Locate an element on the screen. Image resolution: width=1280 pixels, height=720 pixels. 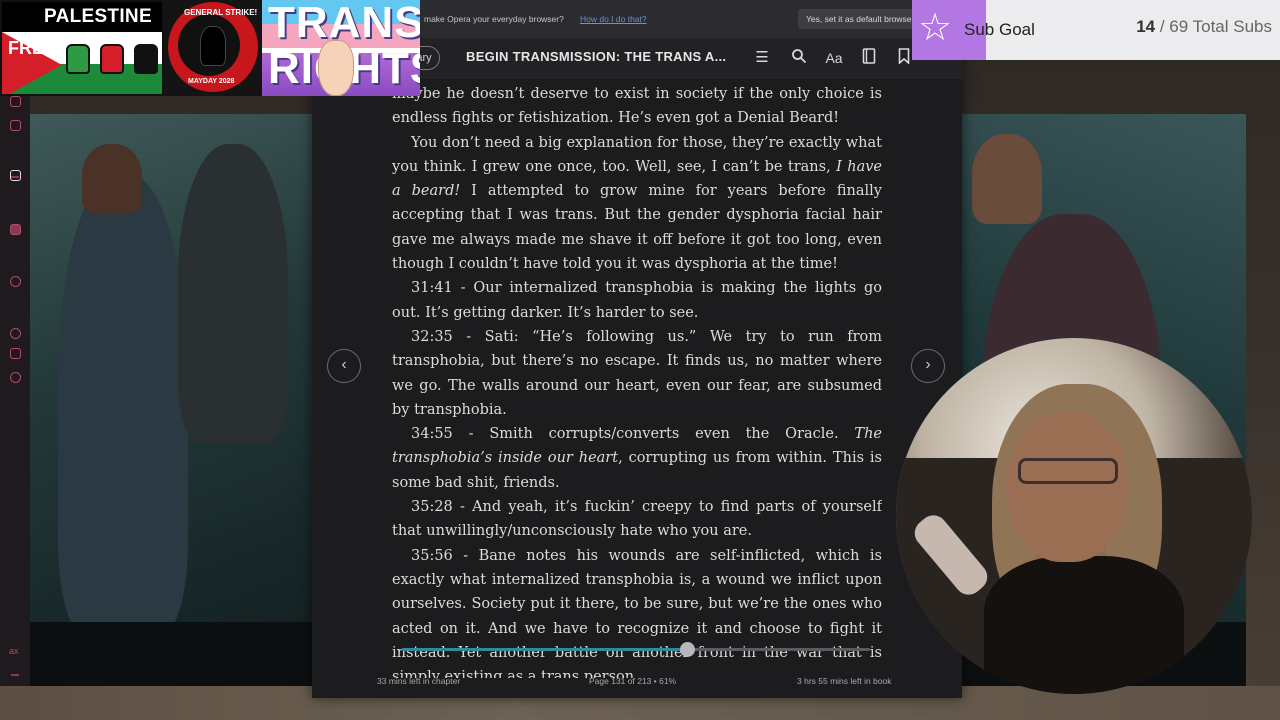
strike-top-text: GENERAL STRIKE! is located at coordinates (221, 12).